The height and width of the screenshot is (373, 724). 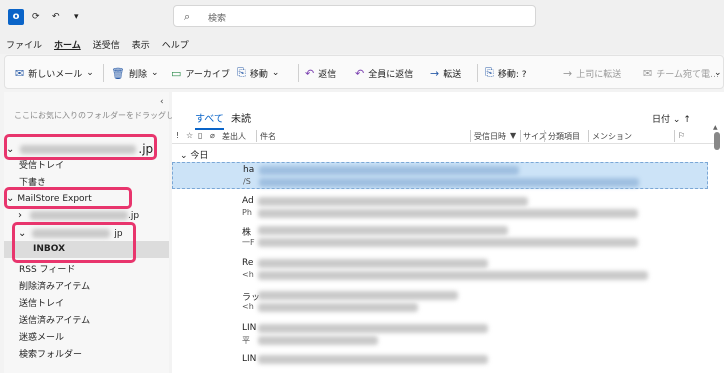 What do you see at coordinates (310, 73) in the screenshot?
I see `reply-icon: ↶` at bounding box center [310, 73].